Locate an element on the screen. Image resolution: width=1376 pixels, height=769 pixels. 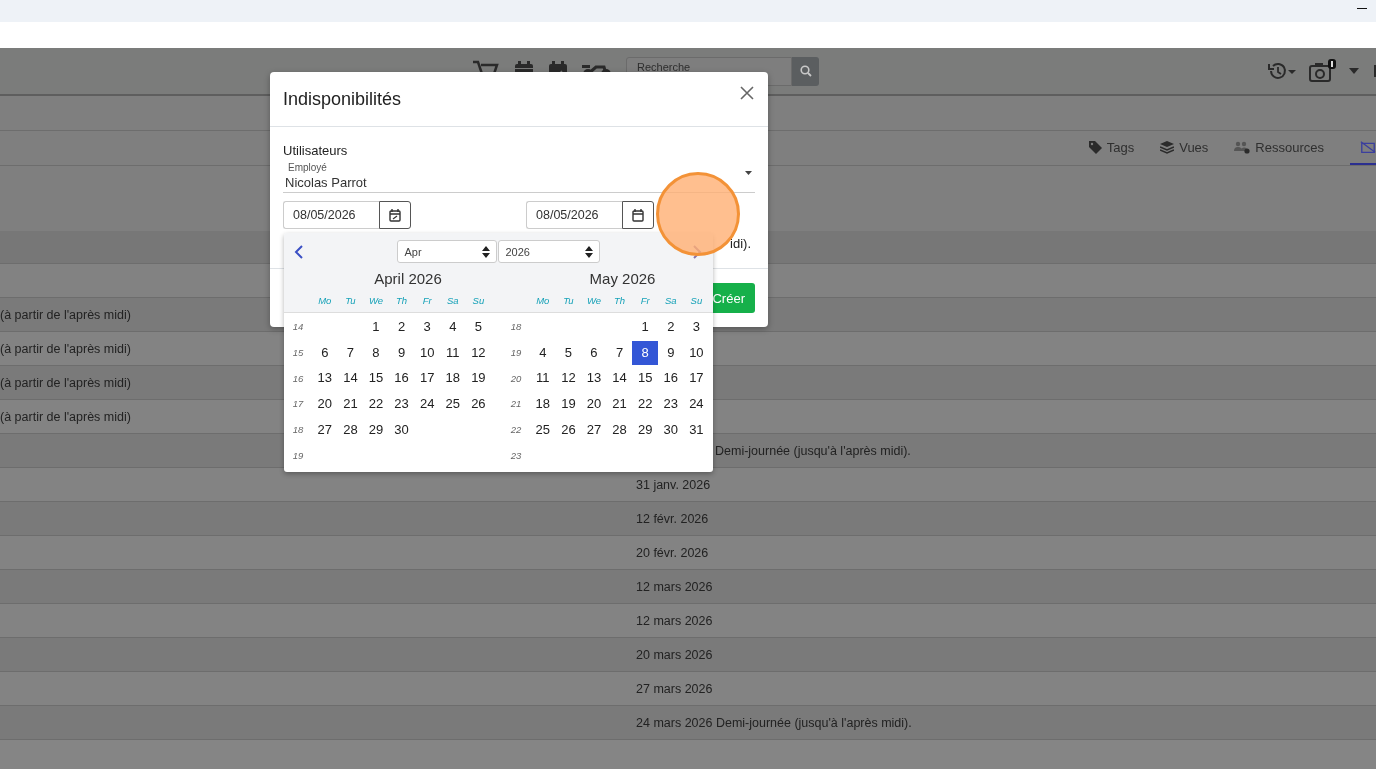
history-icon is located at coordinates (1282, 71).